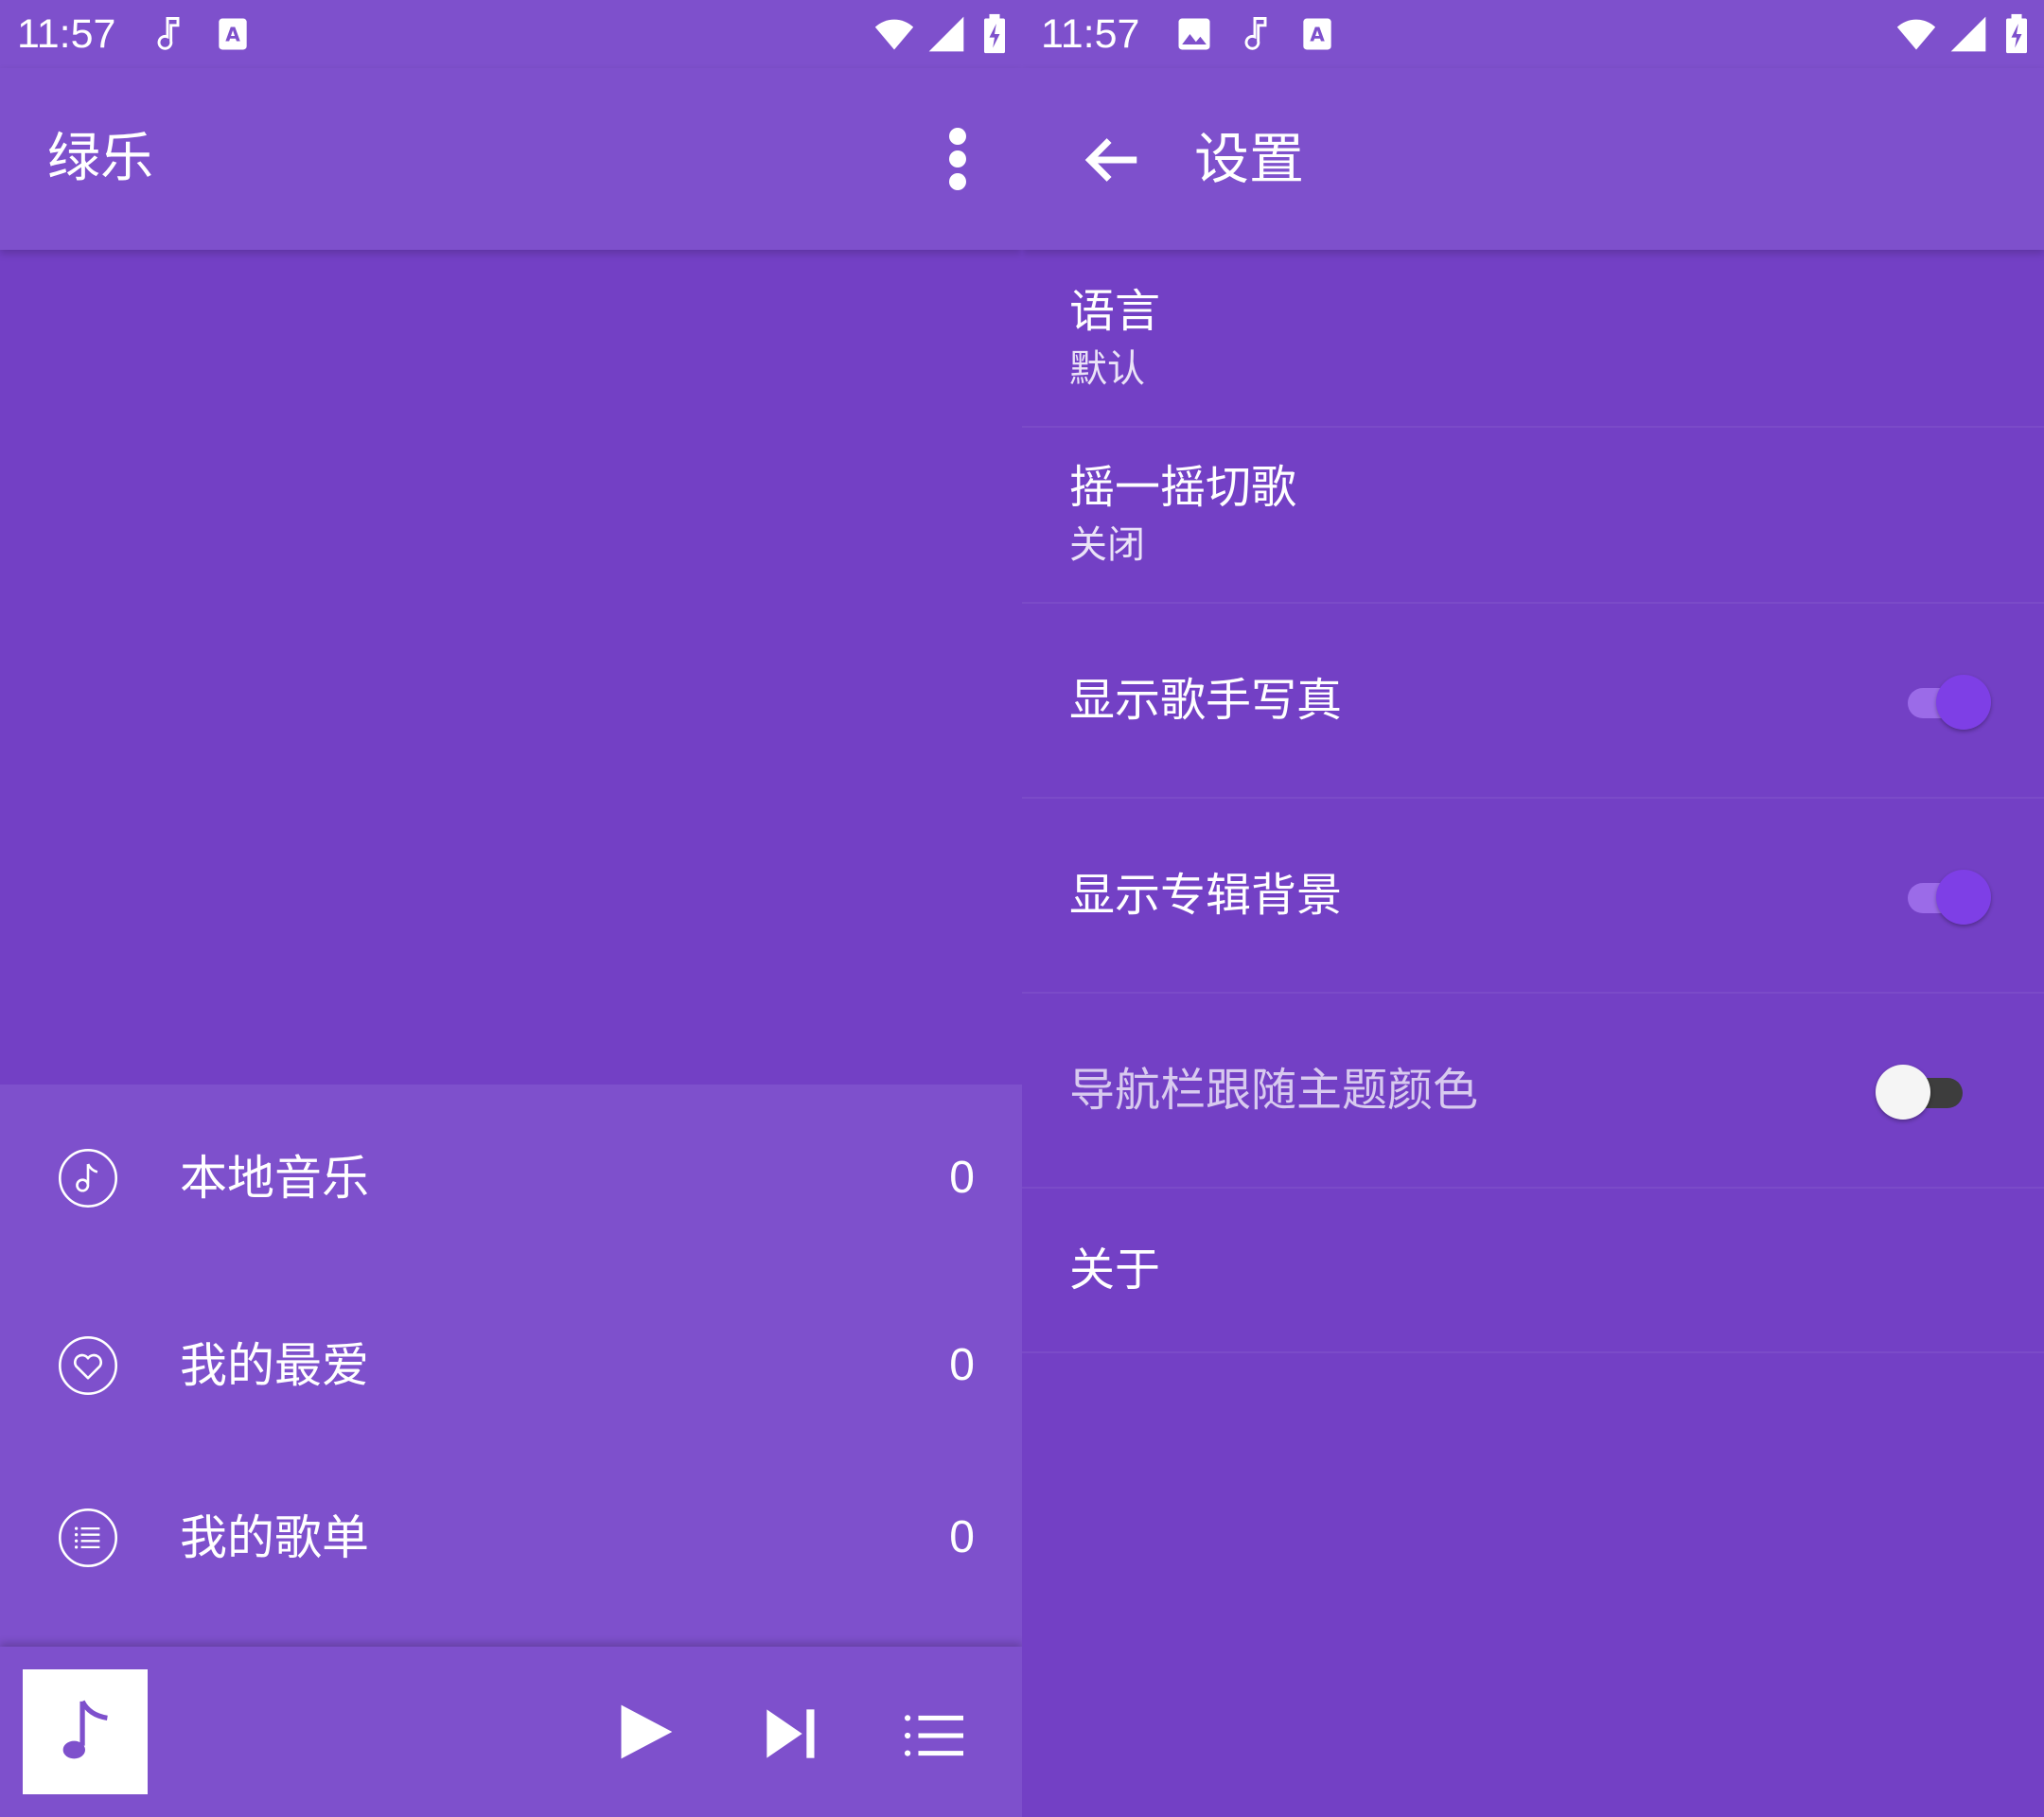  I want to click on heart-circle-icon, so click(88, 1365).